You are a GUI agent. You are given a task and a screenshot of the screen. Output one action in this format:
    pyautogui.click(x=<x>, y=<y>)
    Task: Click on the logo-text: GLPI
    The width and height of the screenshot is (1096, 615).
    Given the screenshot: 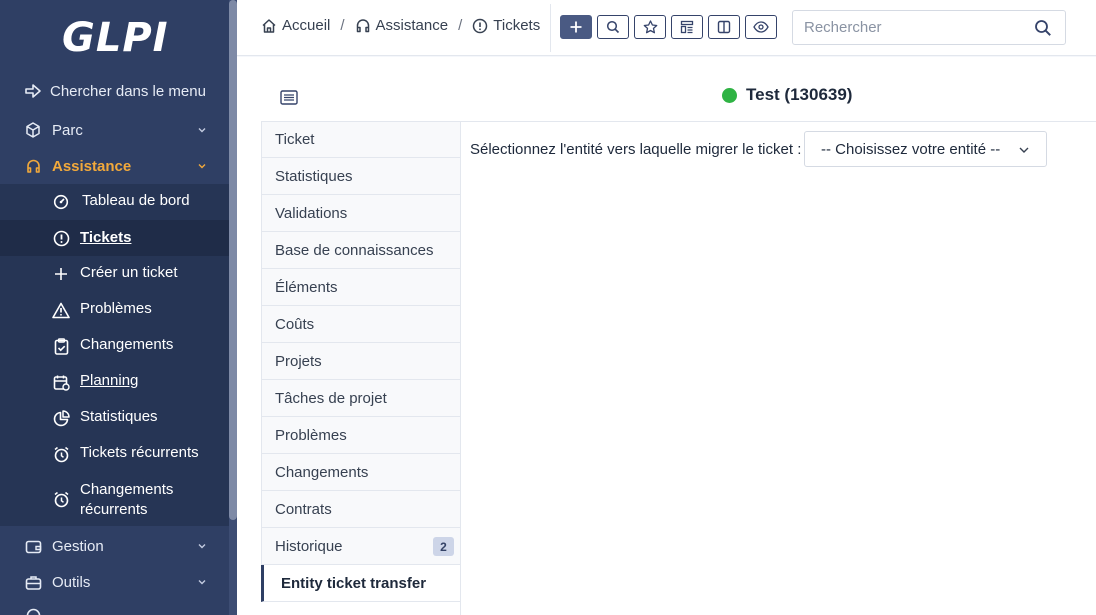 What is the action you would take?
    pyautogui.click(x=115, y=38)
    